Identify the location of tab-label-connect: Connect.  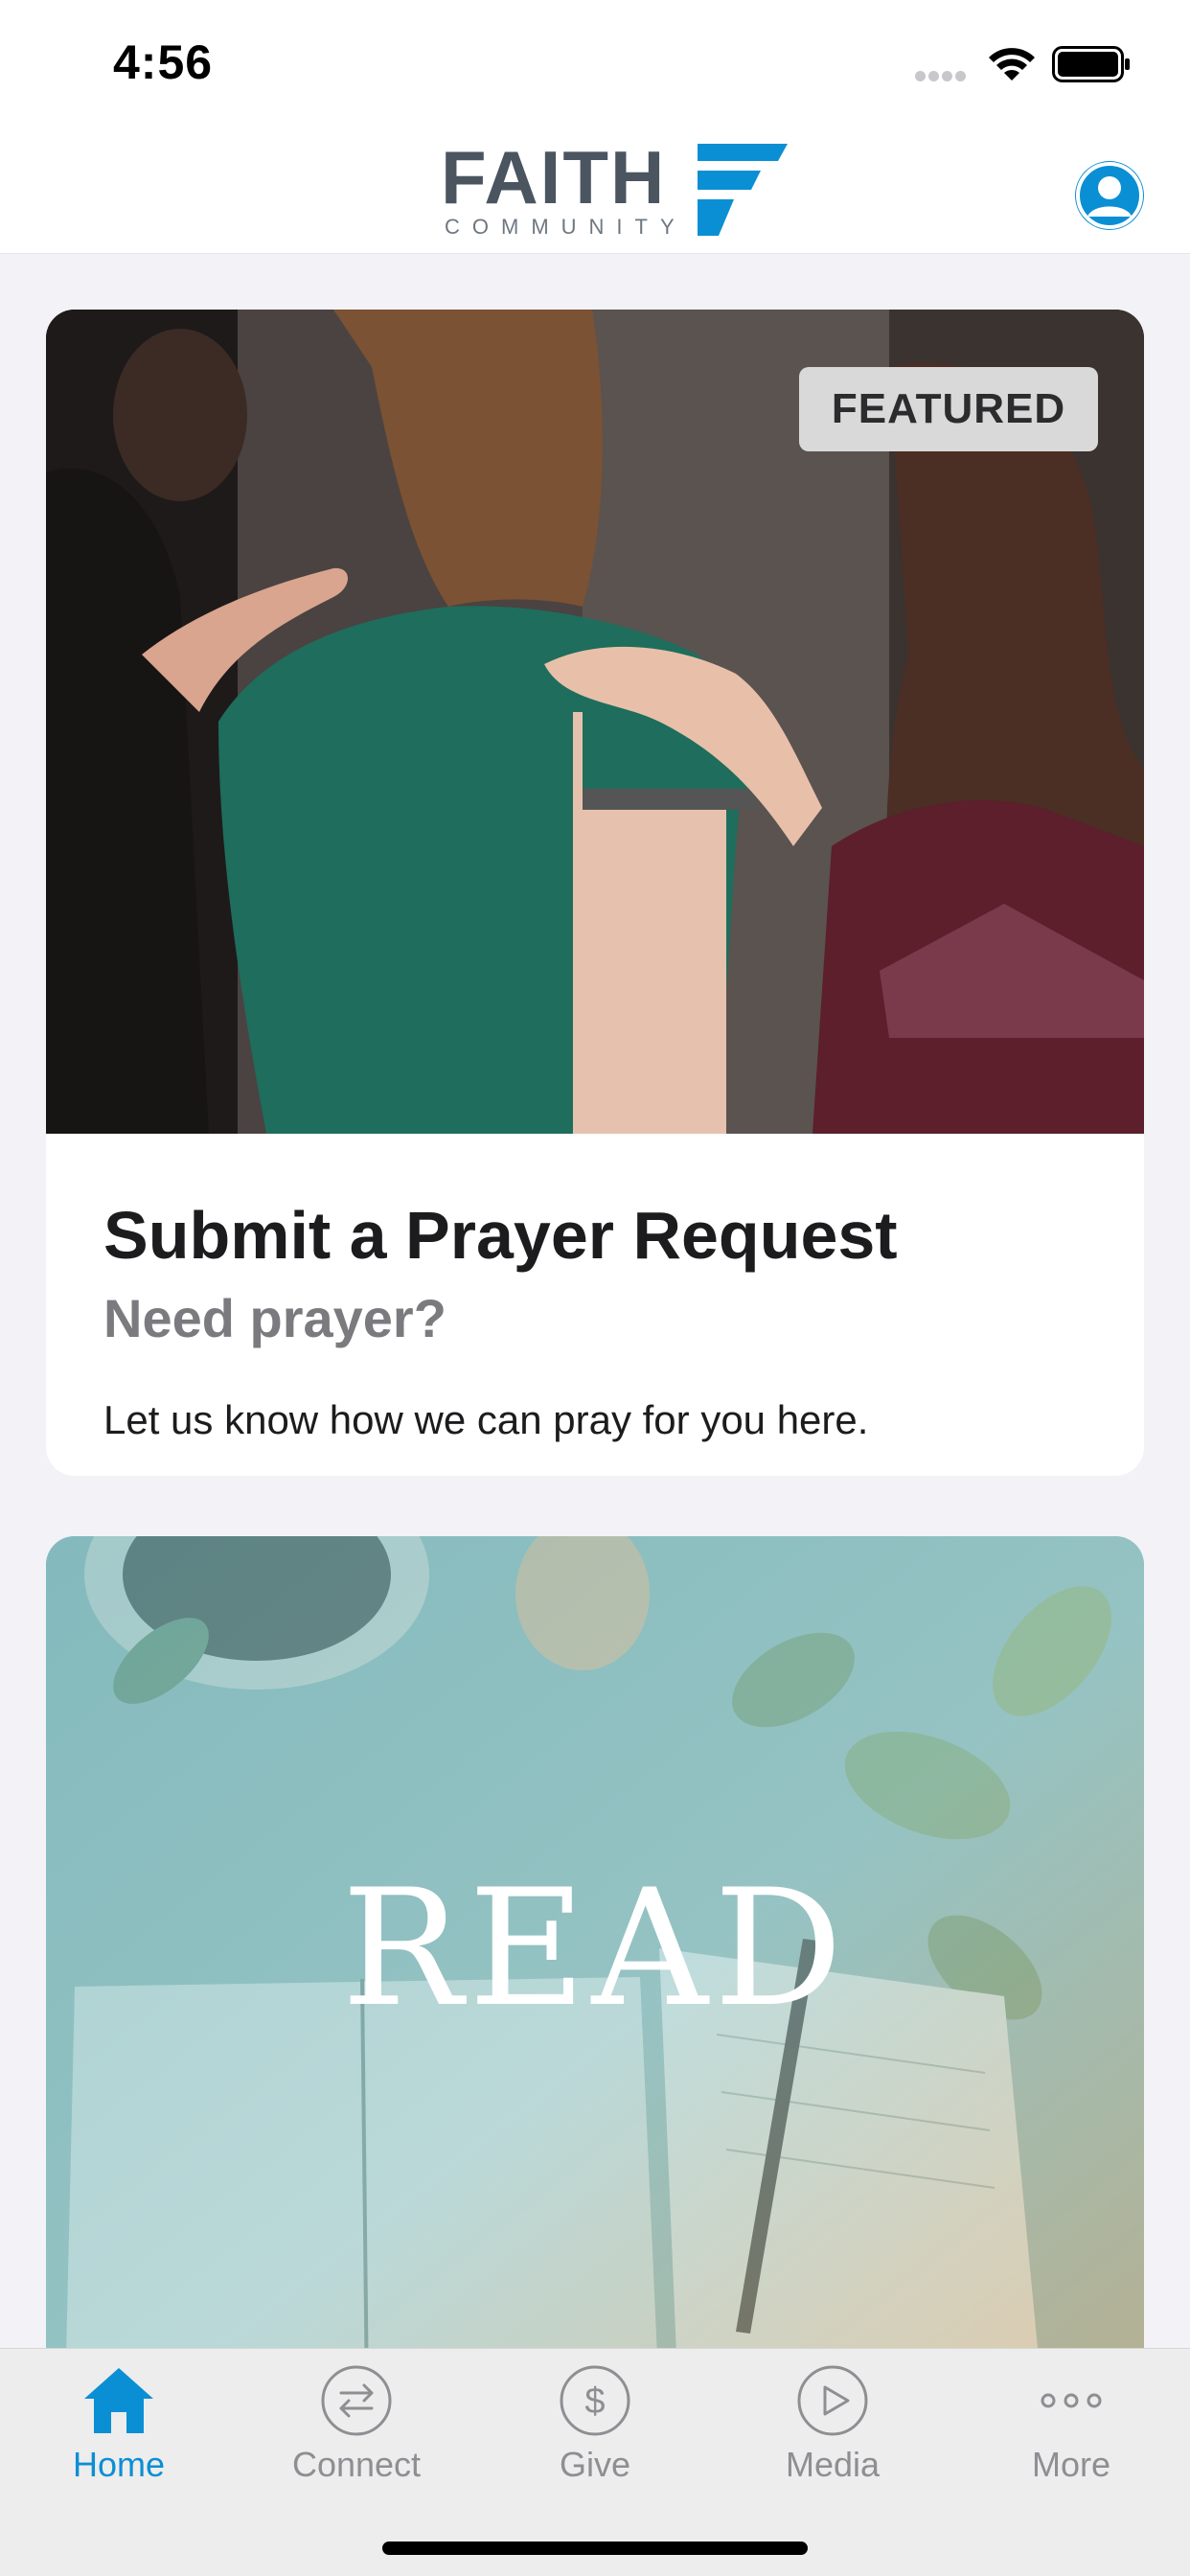
(357, 2464).